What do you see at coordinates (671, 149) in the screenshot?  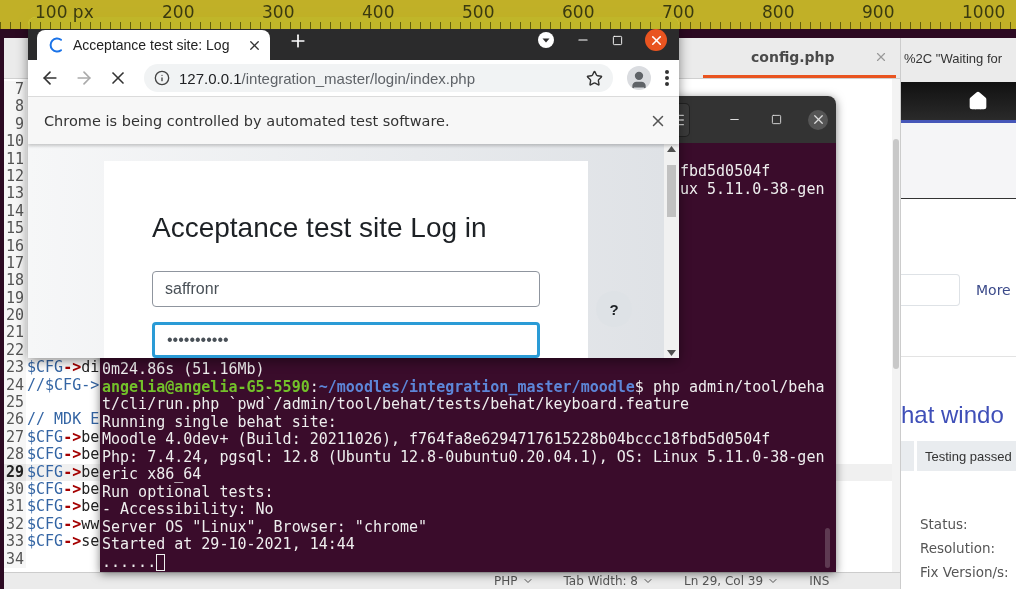 I see `scroll-up-icon` at bounding box center [671, 149].